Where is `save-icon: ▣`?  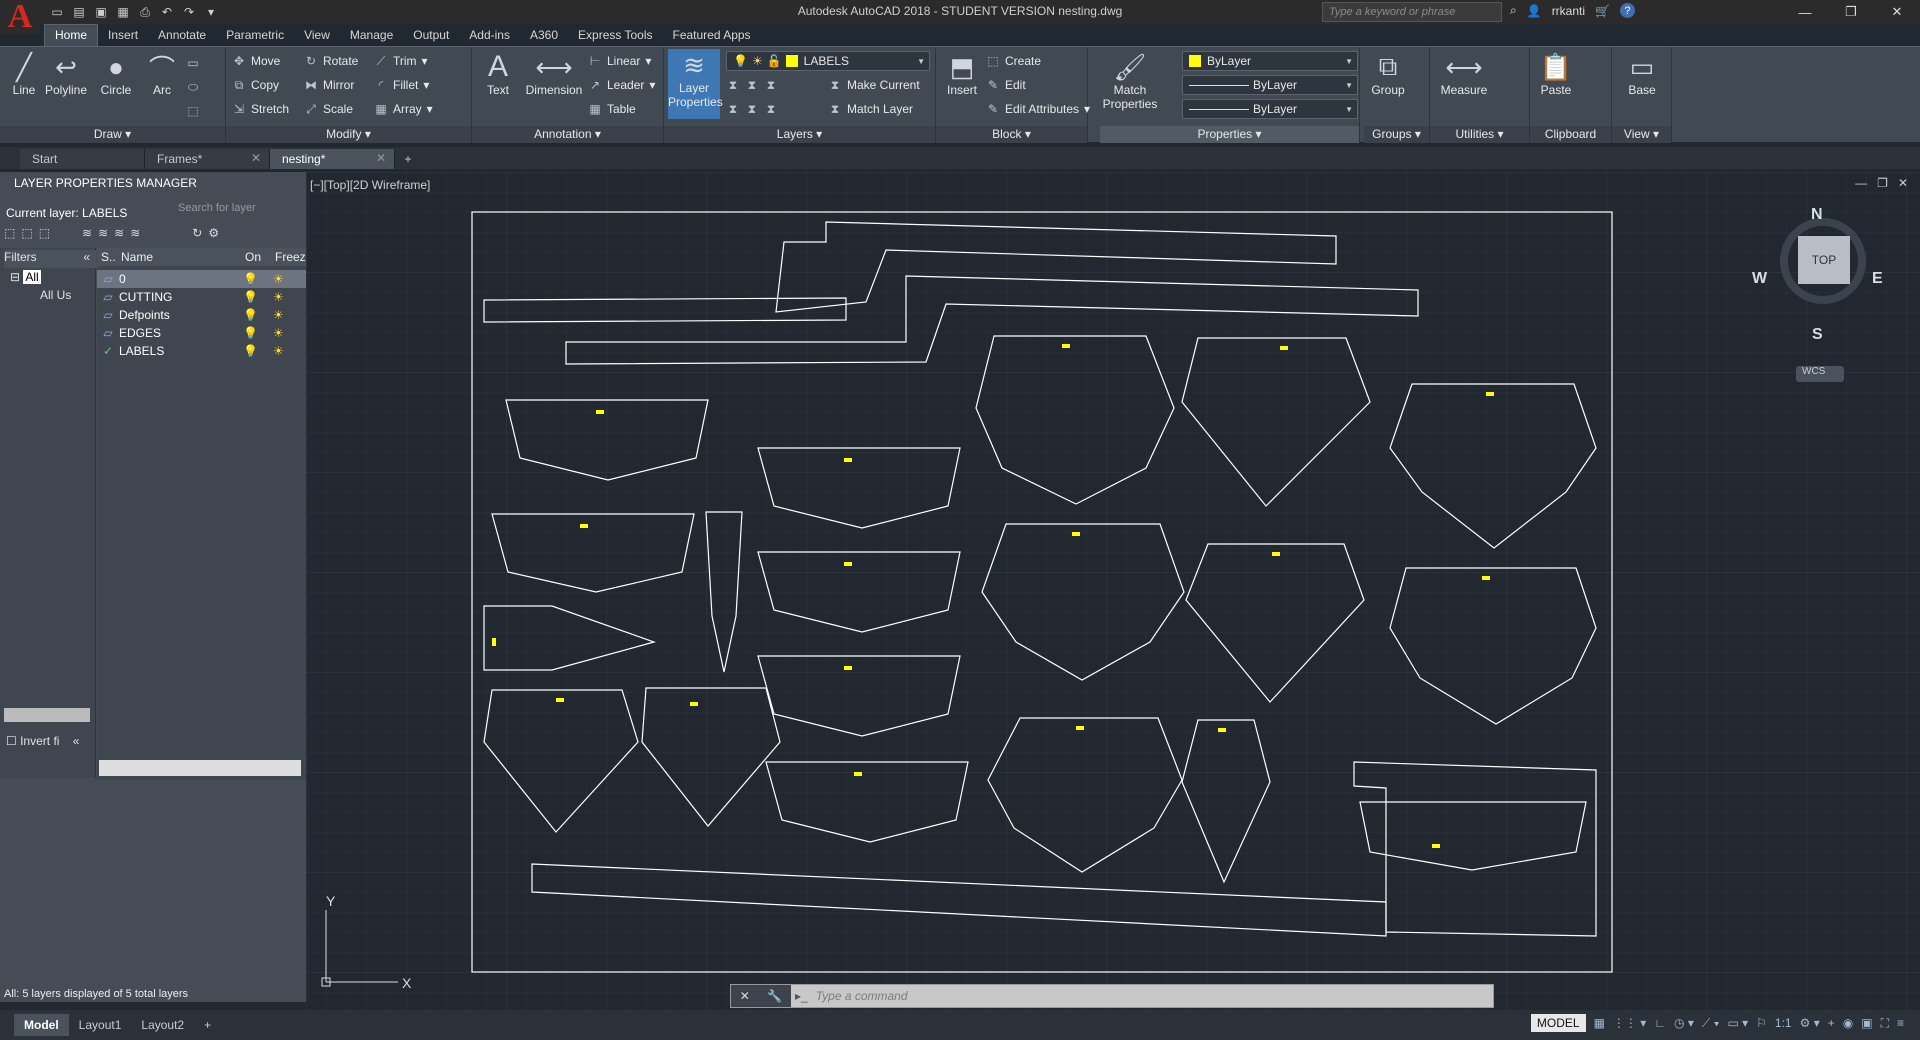
save-icon: ▣ is located at coordinates (101, 12).